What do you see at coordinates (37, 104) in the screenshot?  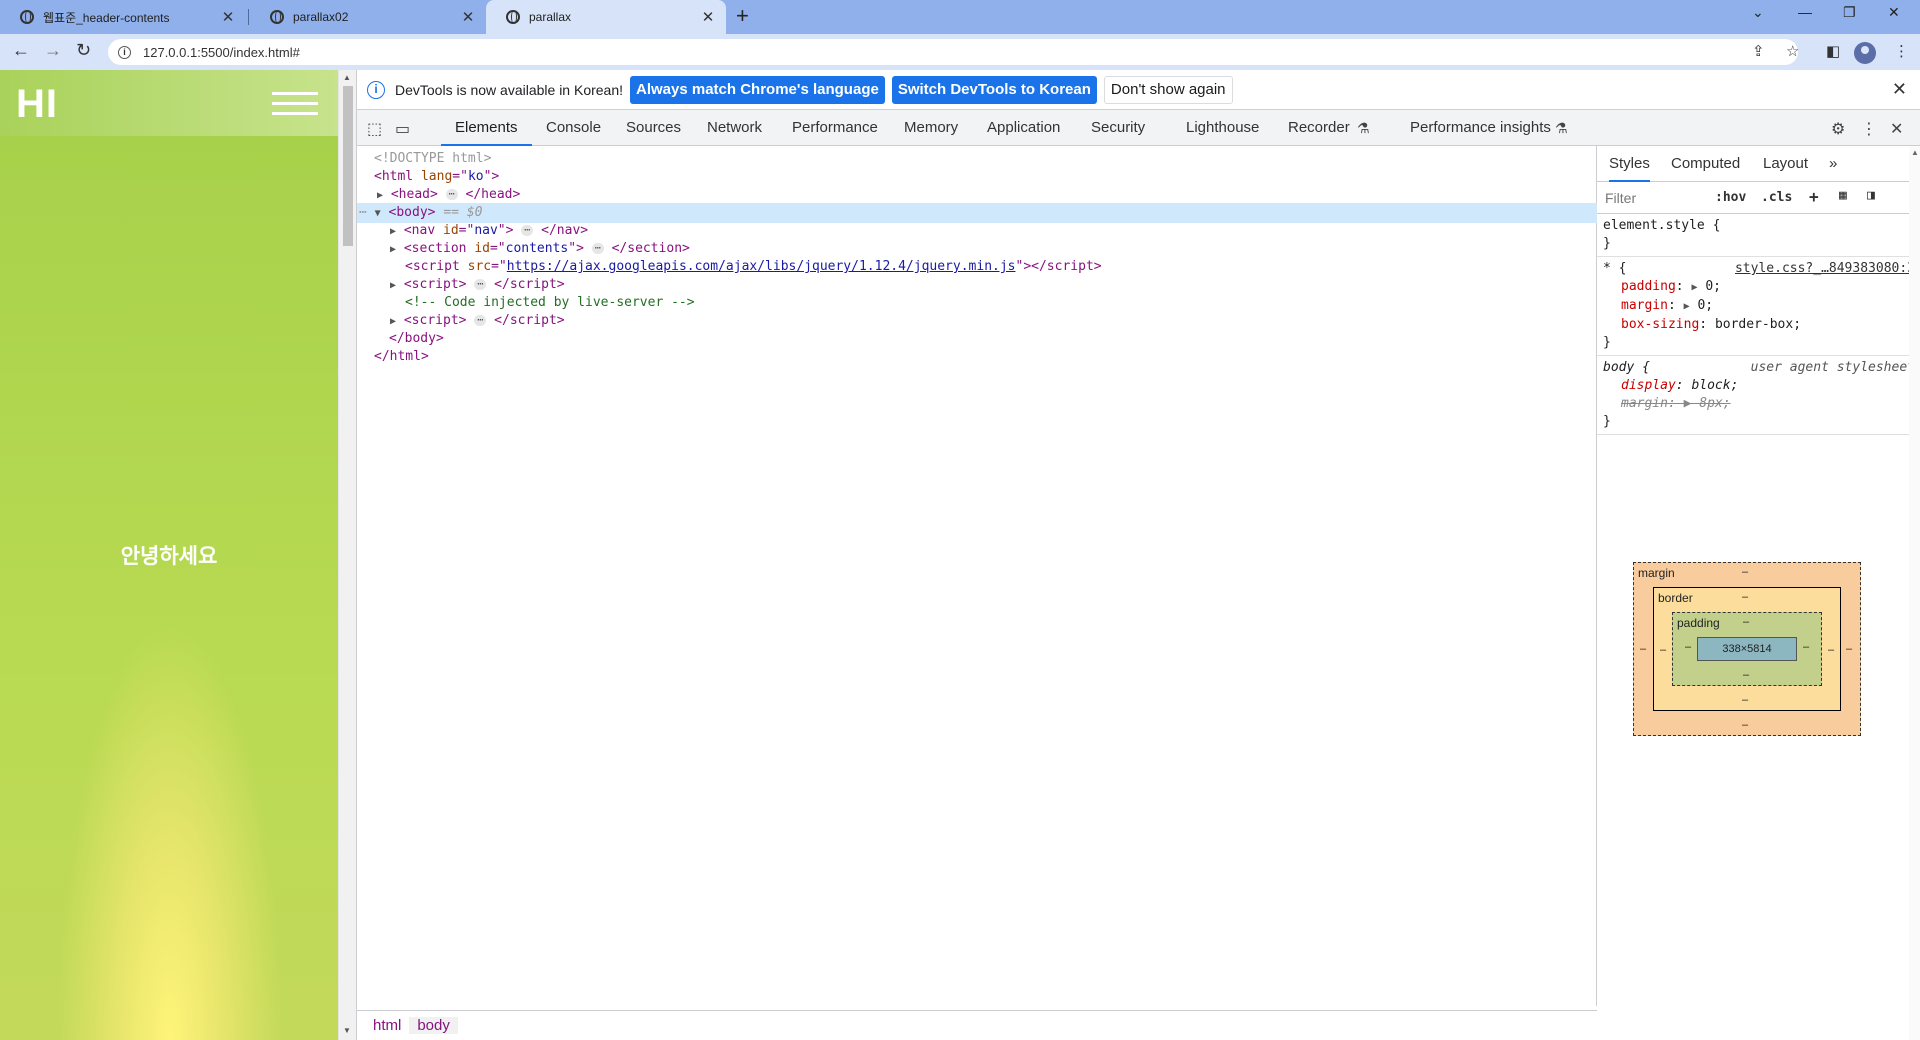 I see `logo: HI` at bounding box center [37, 104].